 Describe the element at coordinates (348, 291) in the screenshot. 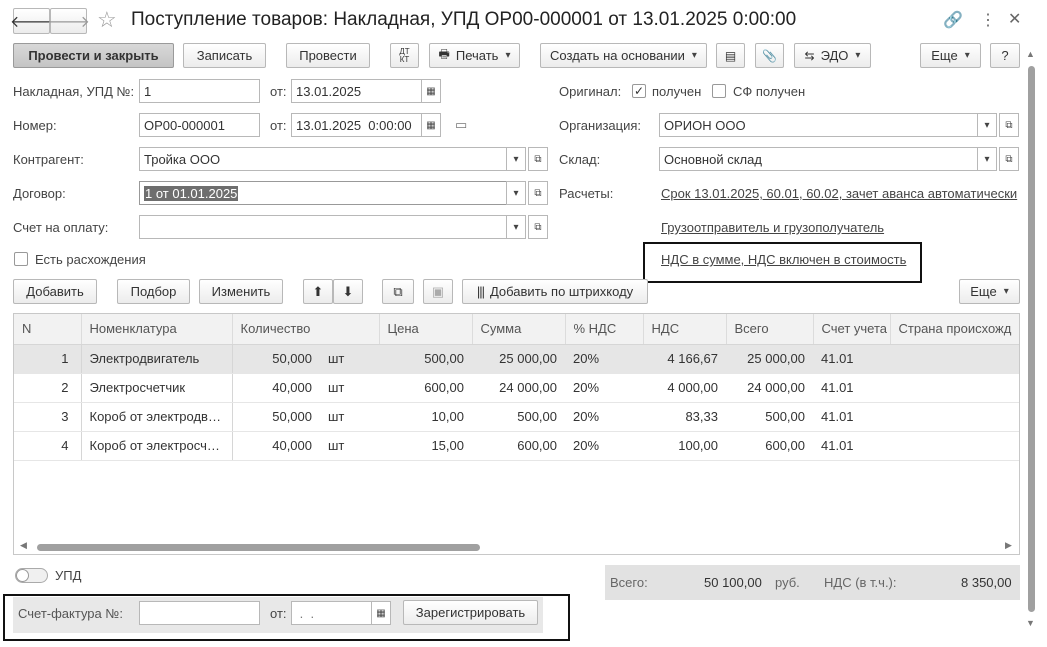

I see `move-down-button: ⬇` at that location.